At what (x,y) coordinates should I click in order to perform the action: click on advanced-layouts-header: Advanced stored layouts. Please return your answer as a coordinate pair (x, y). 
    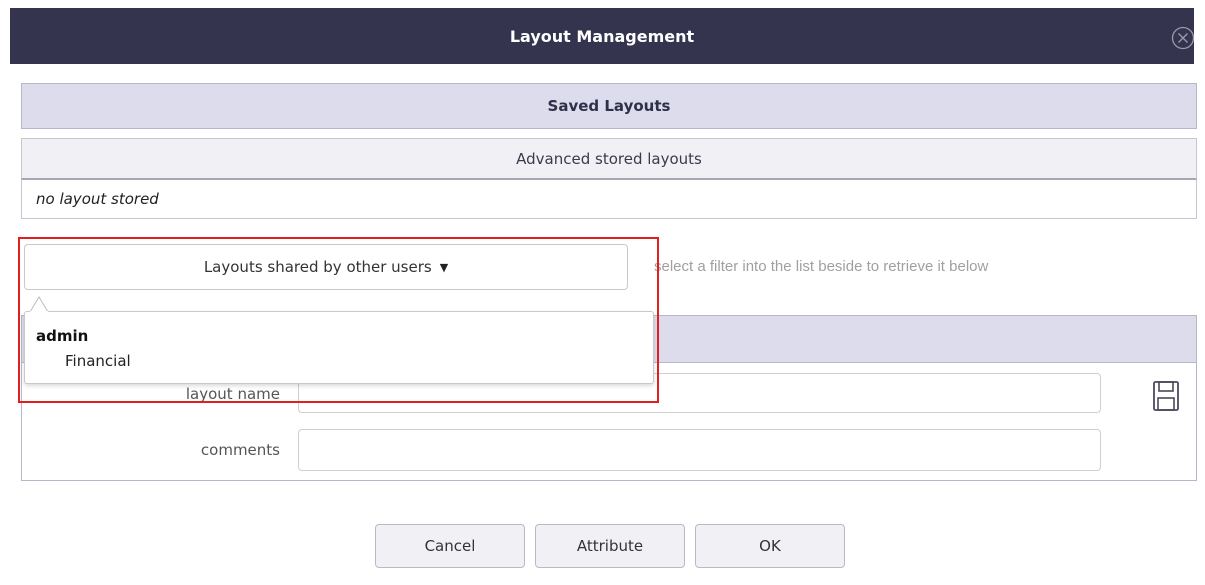
    Looking at the image, I should click on (609, 159).